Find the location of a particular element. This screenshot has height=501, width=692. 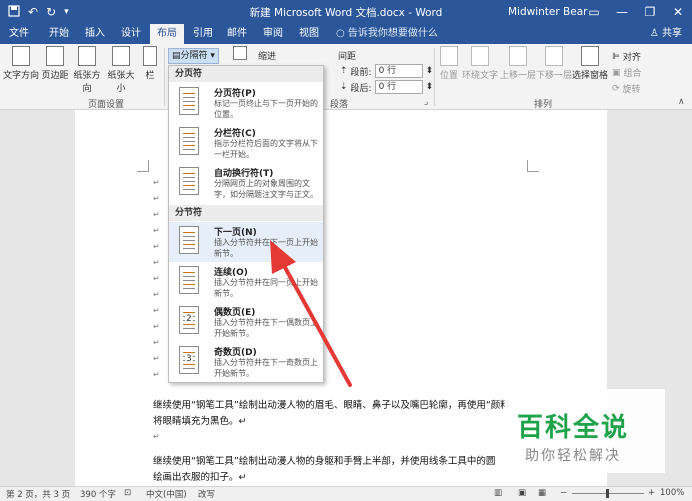

tab-review: 审阅 is located at coordinates (273, 34).